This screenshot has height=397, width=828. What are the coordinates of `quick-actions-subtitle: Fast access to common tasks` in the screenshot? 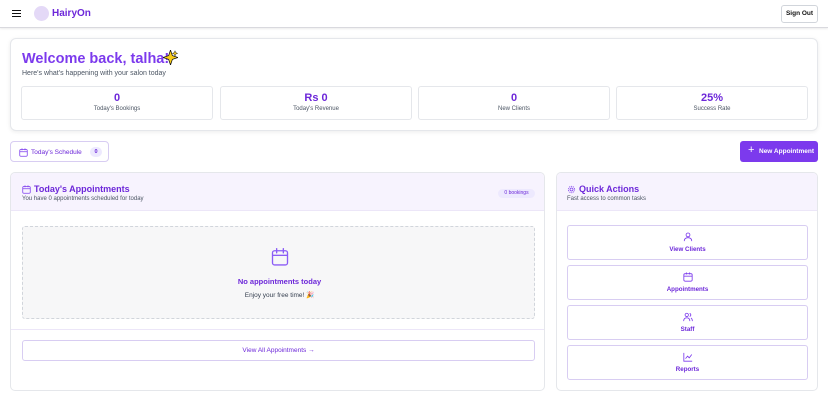 It's located at (607, 199).